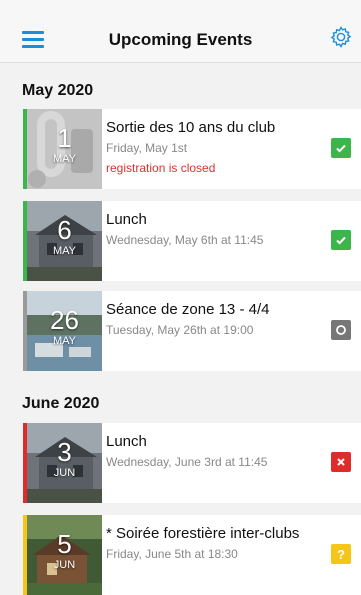 This screenshot has width=361, height=595. Describe the element at coordinates (180, 330) in the screenshot. I see `event-date: Tuesday, May 26th at 19:00` at that location.